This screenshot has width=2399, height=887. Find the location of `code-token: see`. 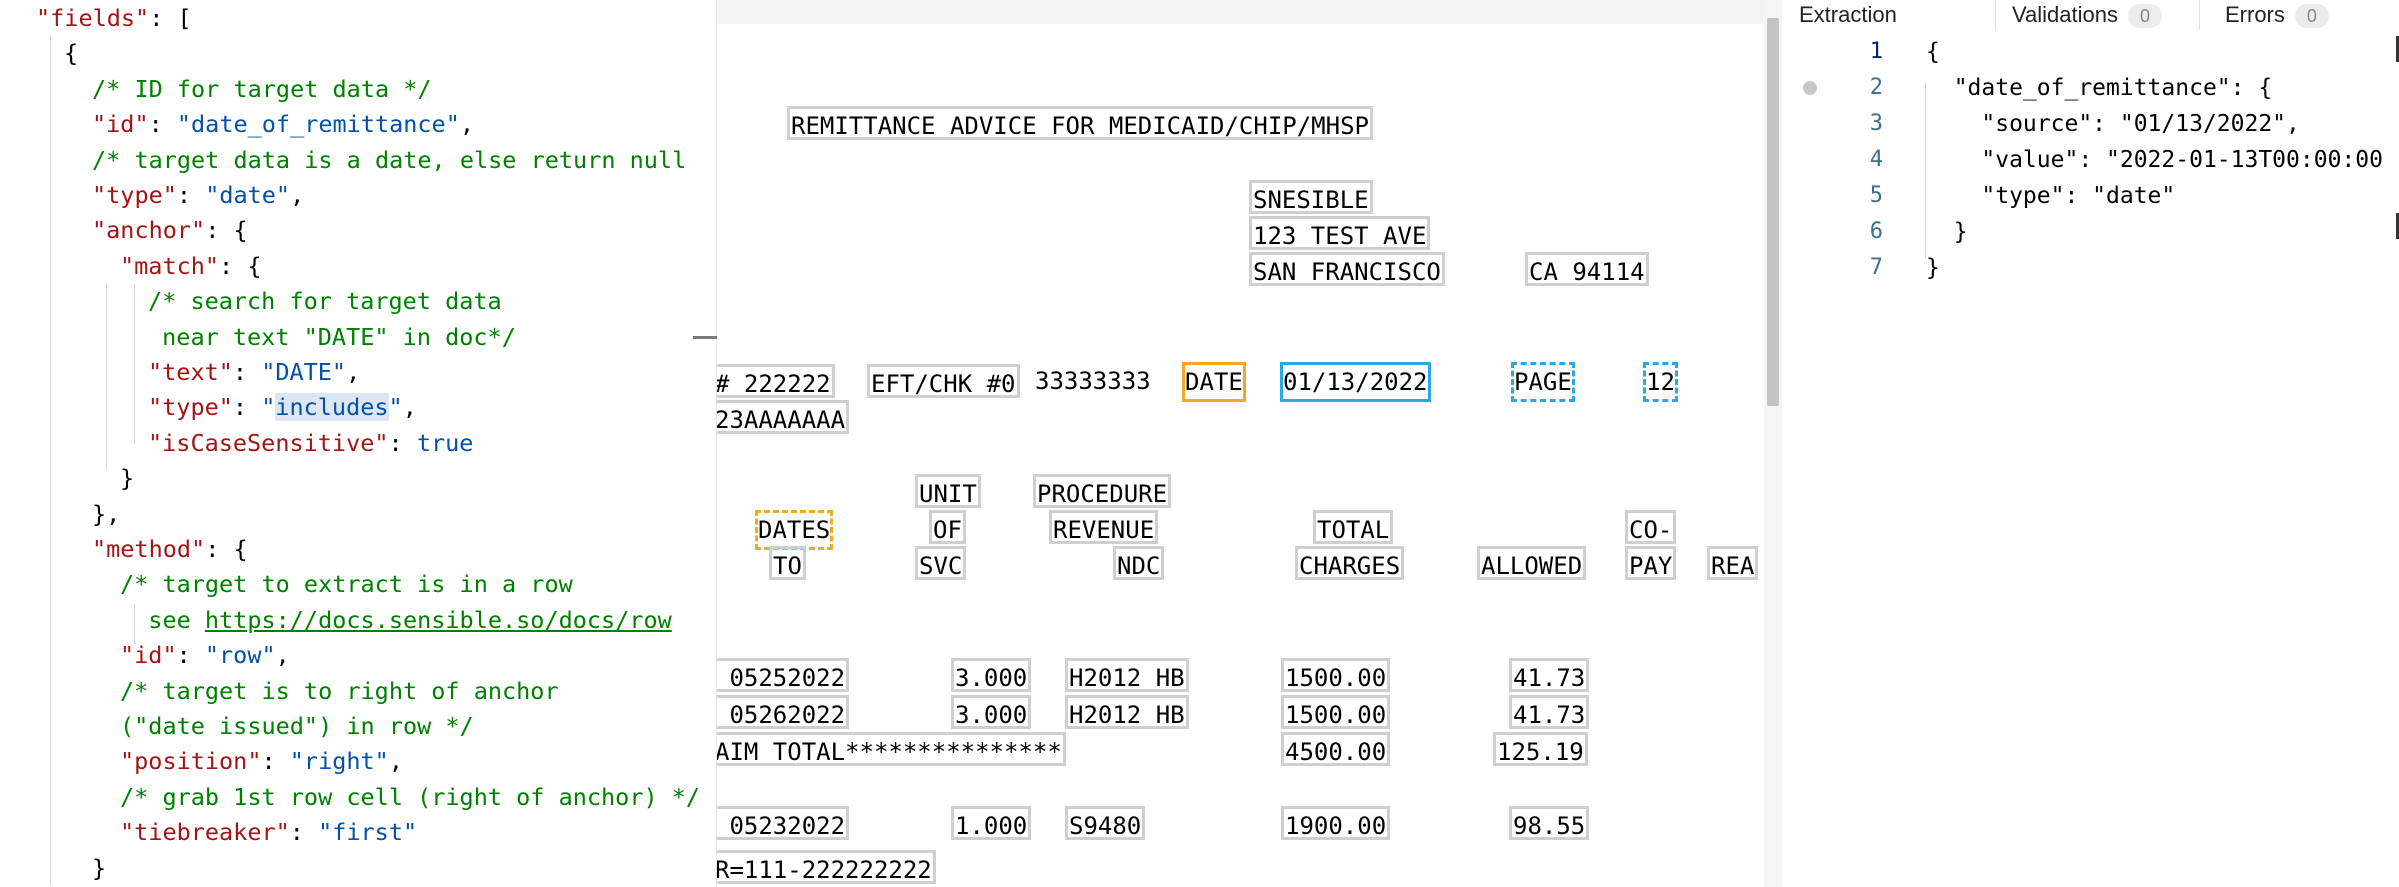

code-token: see is located at coordinates (162, 619).